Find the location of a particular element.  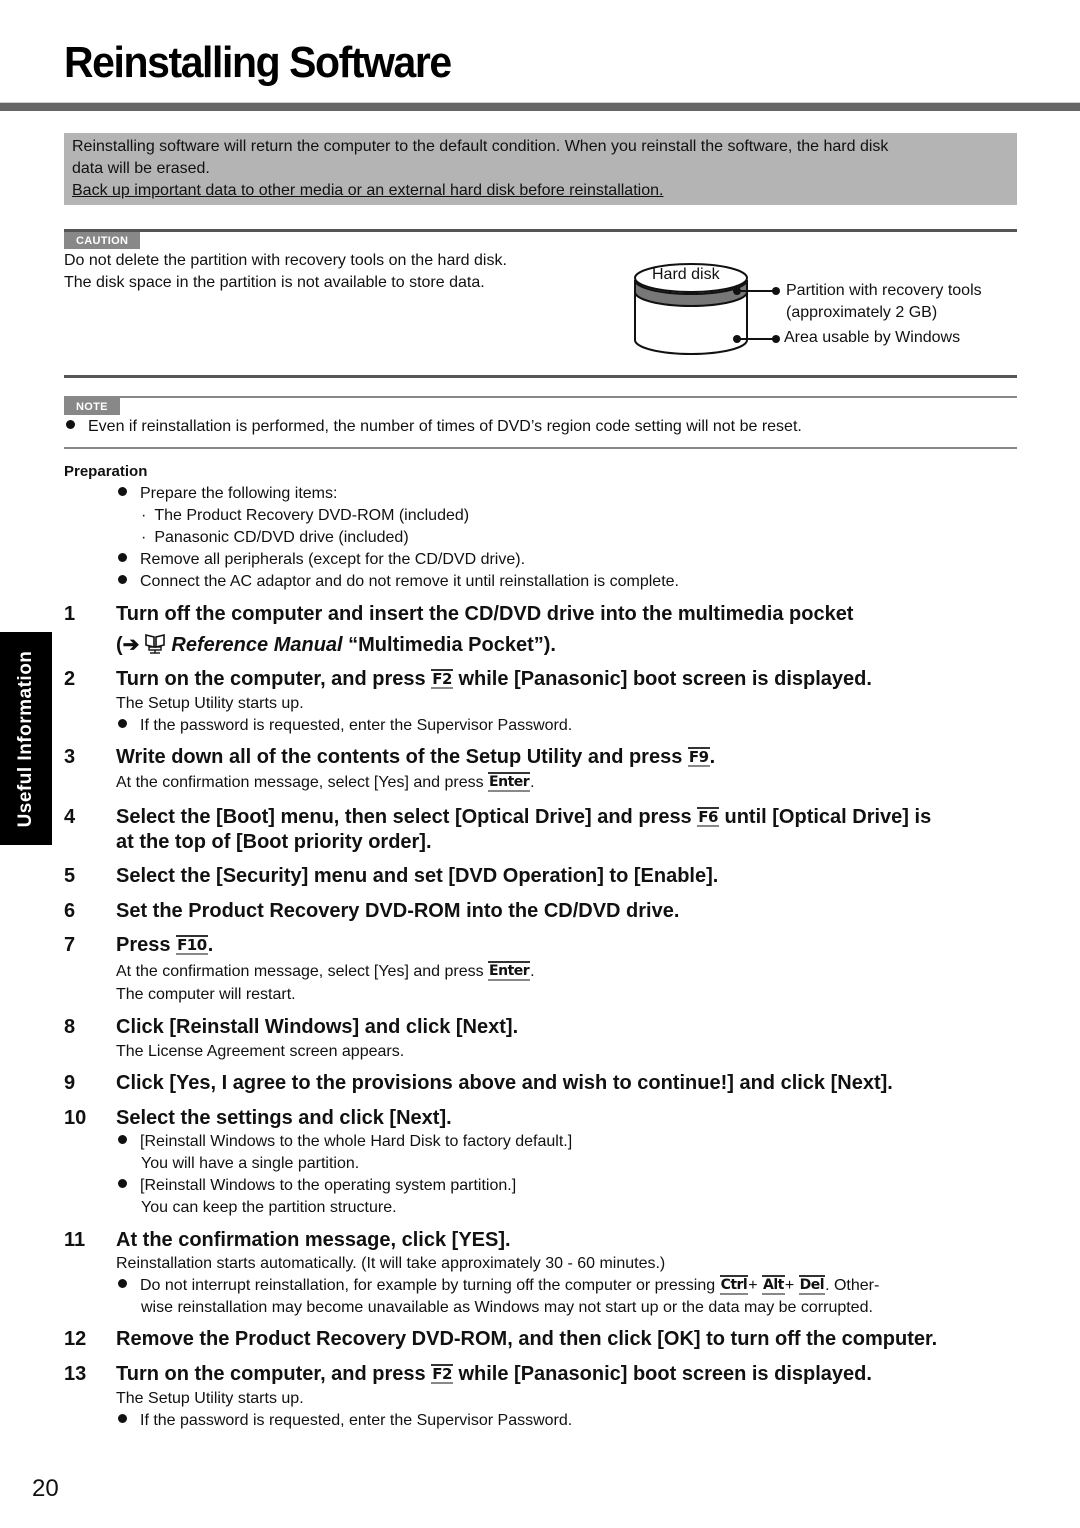

prep-subitem: · Panasonic CD/DVD drive (included) is located at coordinates (275, 538).